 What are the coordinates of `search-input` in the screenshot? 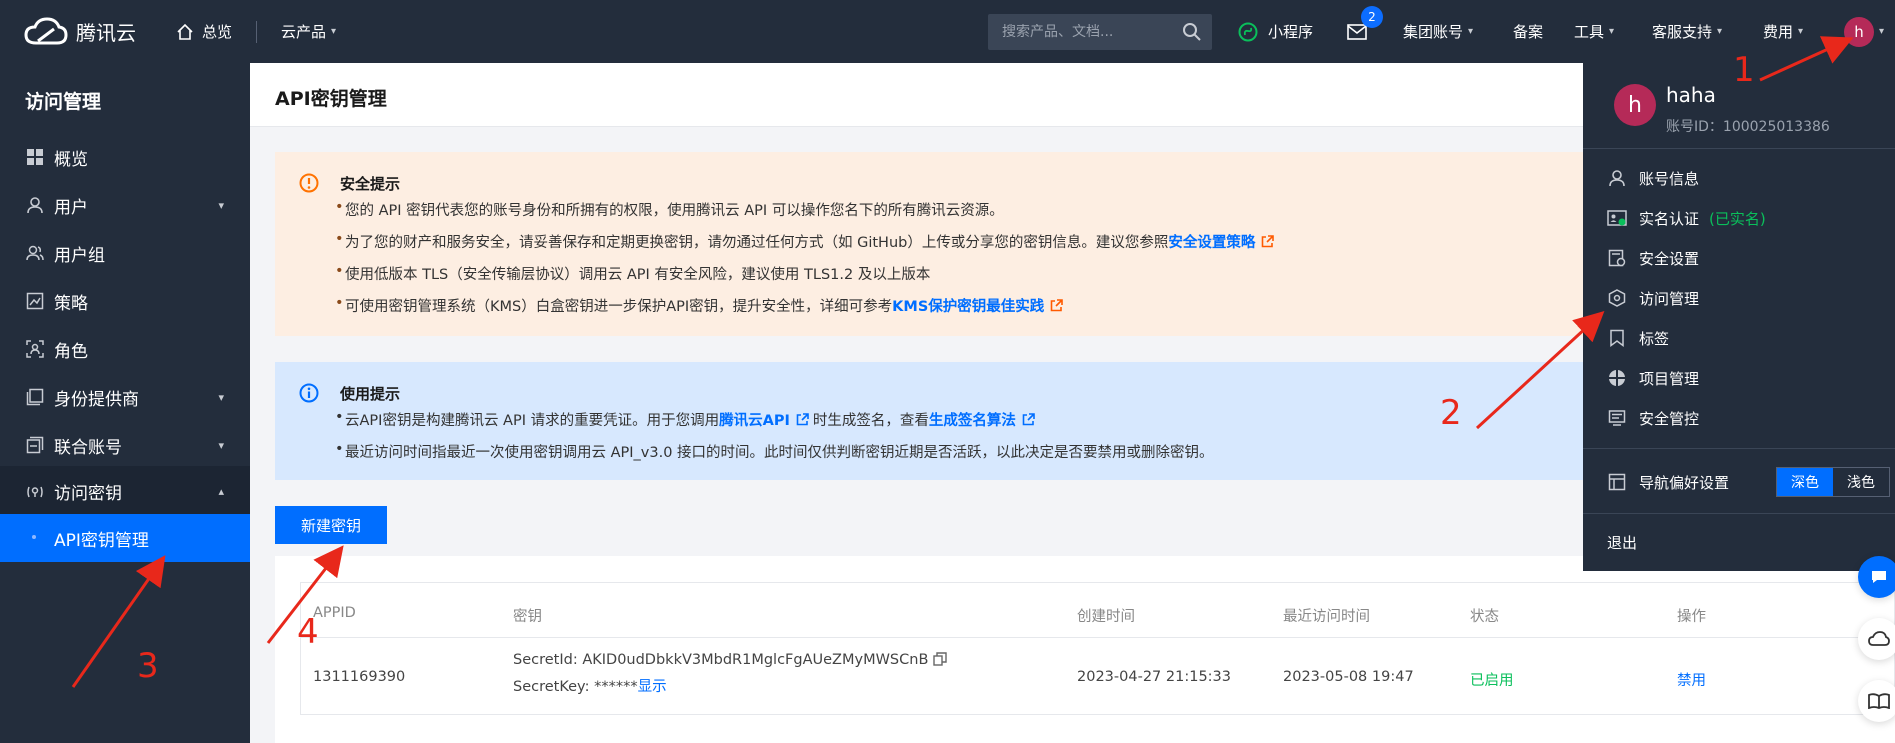 It's located at (1078, 32).